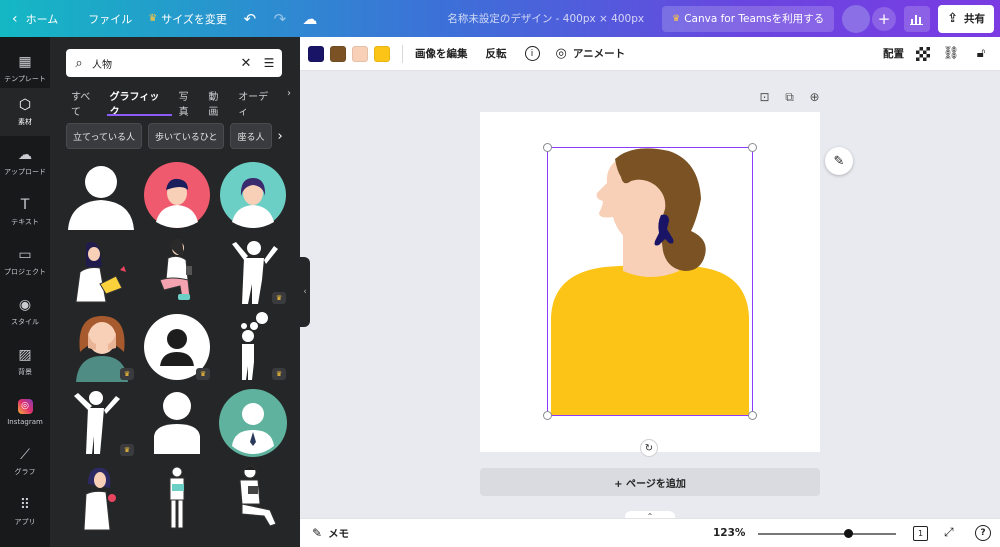 This screenshot has width=1000, height=547. I want to click on close-icon: ✕, so click(246, 63).